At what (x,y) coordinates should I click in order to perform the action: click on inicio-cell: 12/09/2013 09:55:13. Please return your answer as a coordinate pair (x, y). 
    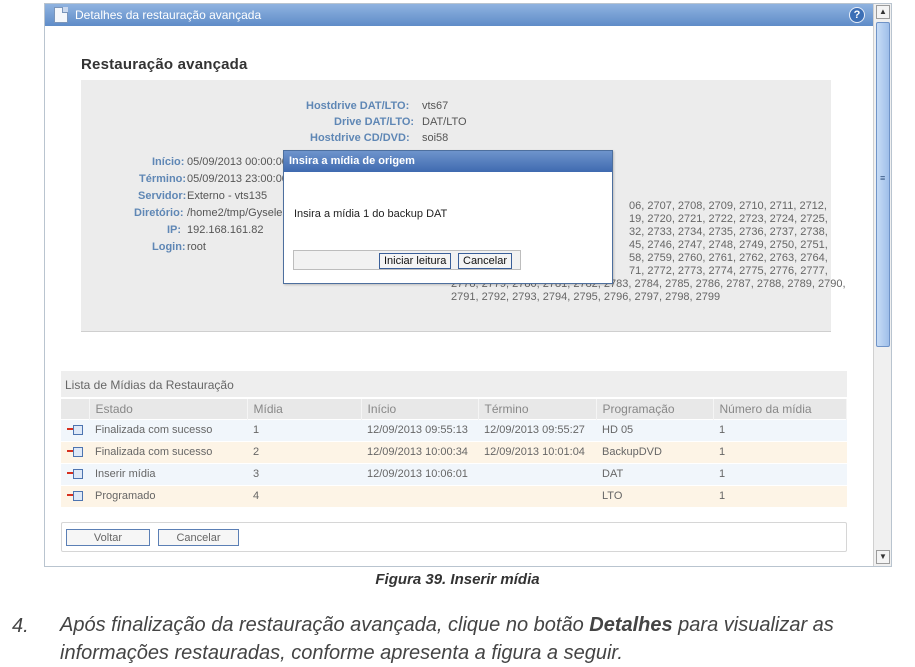
    Looking at the image, I should click on (419, 429).